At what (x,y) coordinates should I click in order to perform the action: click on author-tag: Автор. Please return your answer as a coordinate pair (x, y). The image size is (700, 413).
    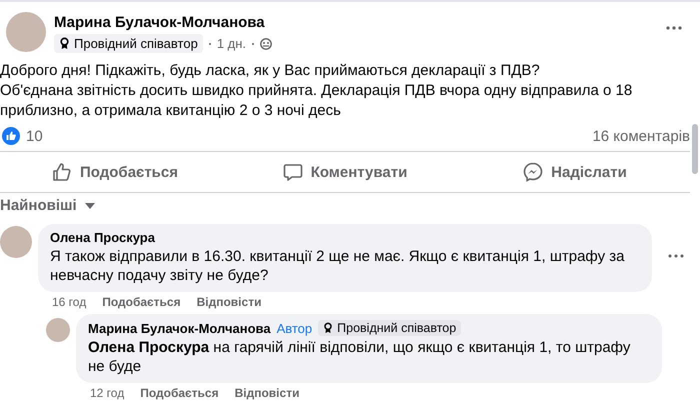
    Looking at the image, I should click on (294, 328).